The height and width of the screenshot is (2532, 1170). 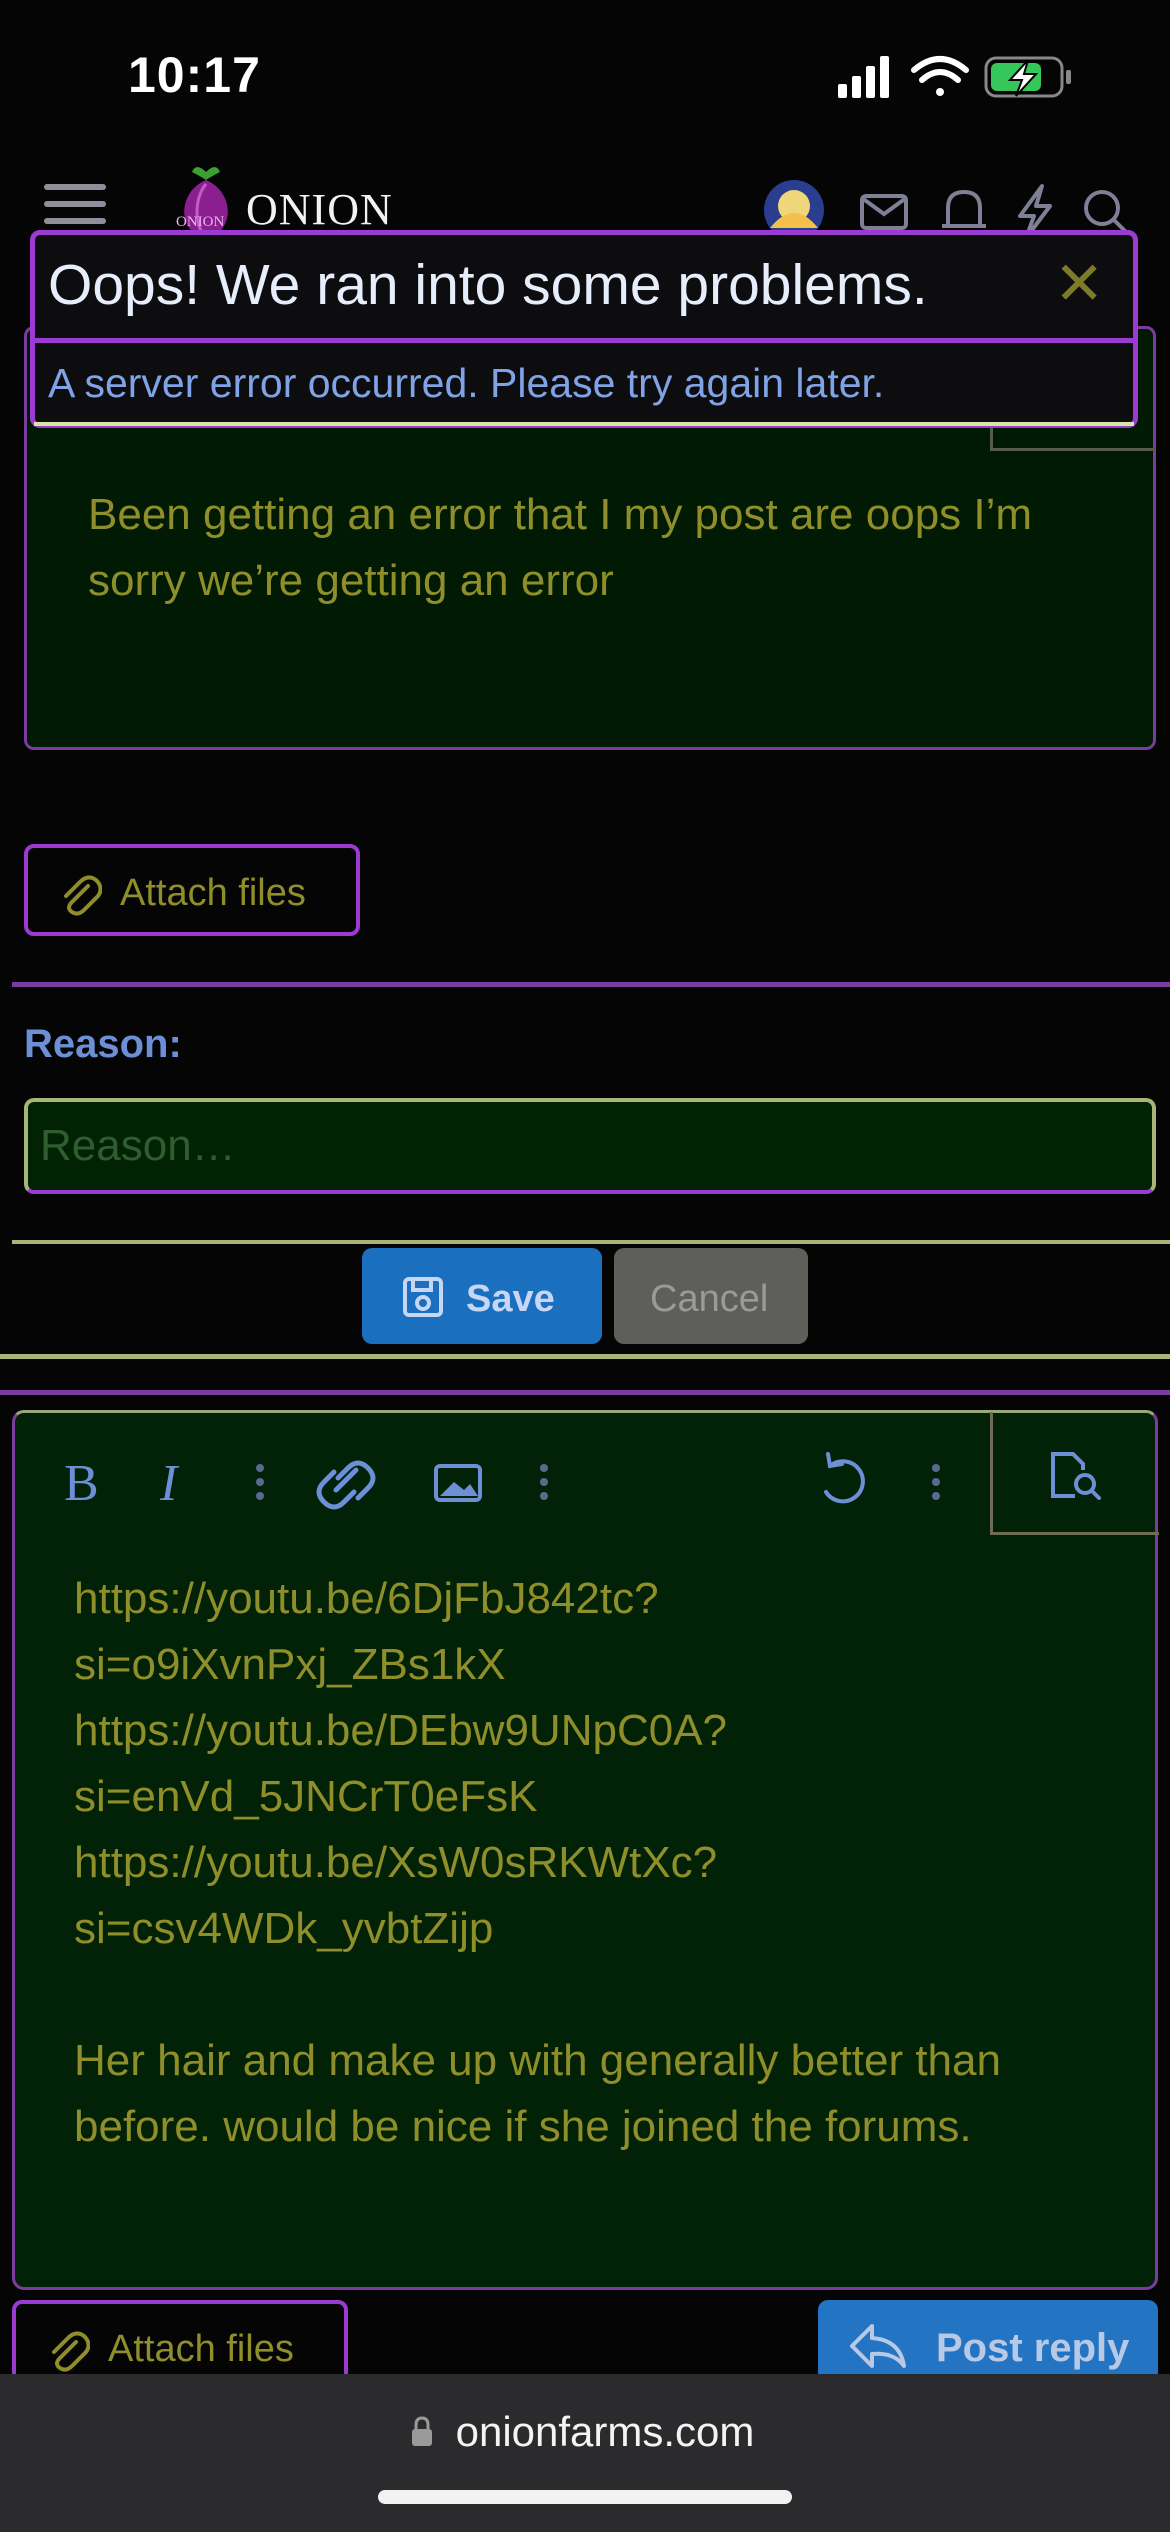 I want to click on preview-tab, so click(x=1074, y=1473).